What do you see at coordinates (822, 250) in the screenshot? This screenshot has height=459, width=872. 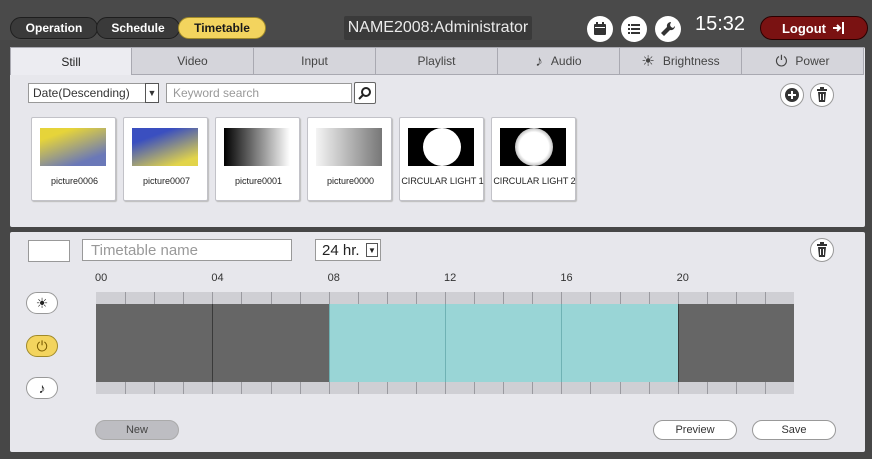 I see `delete-timetable-button` at bounding box center [822, 250].